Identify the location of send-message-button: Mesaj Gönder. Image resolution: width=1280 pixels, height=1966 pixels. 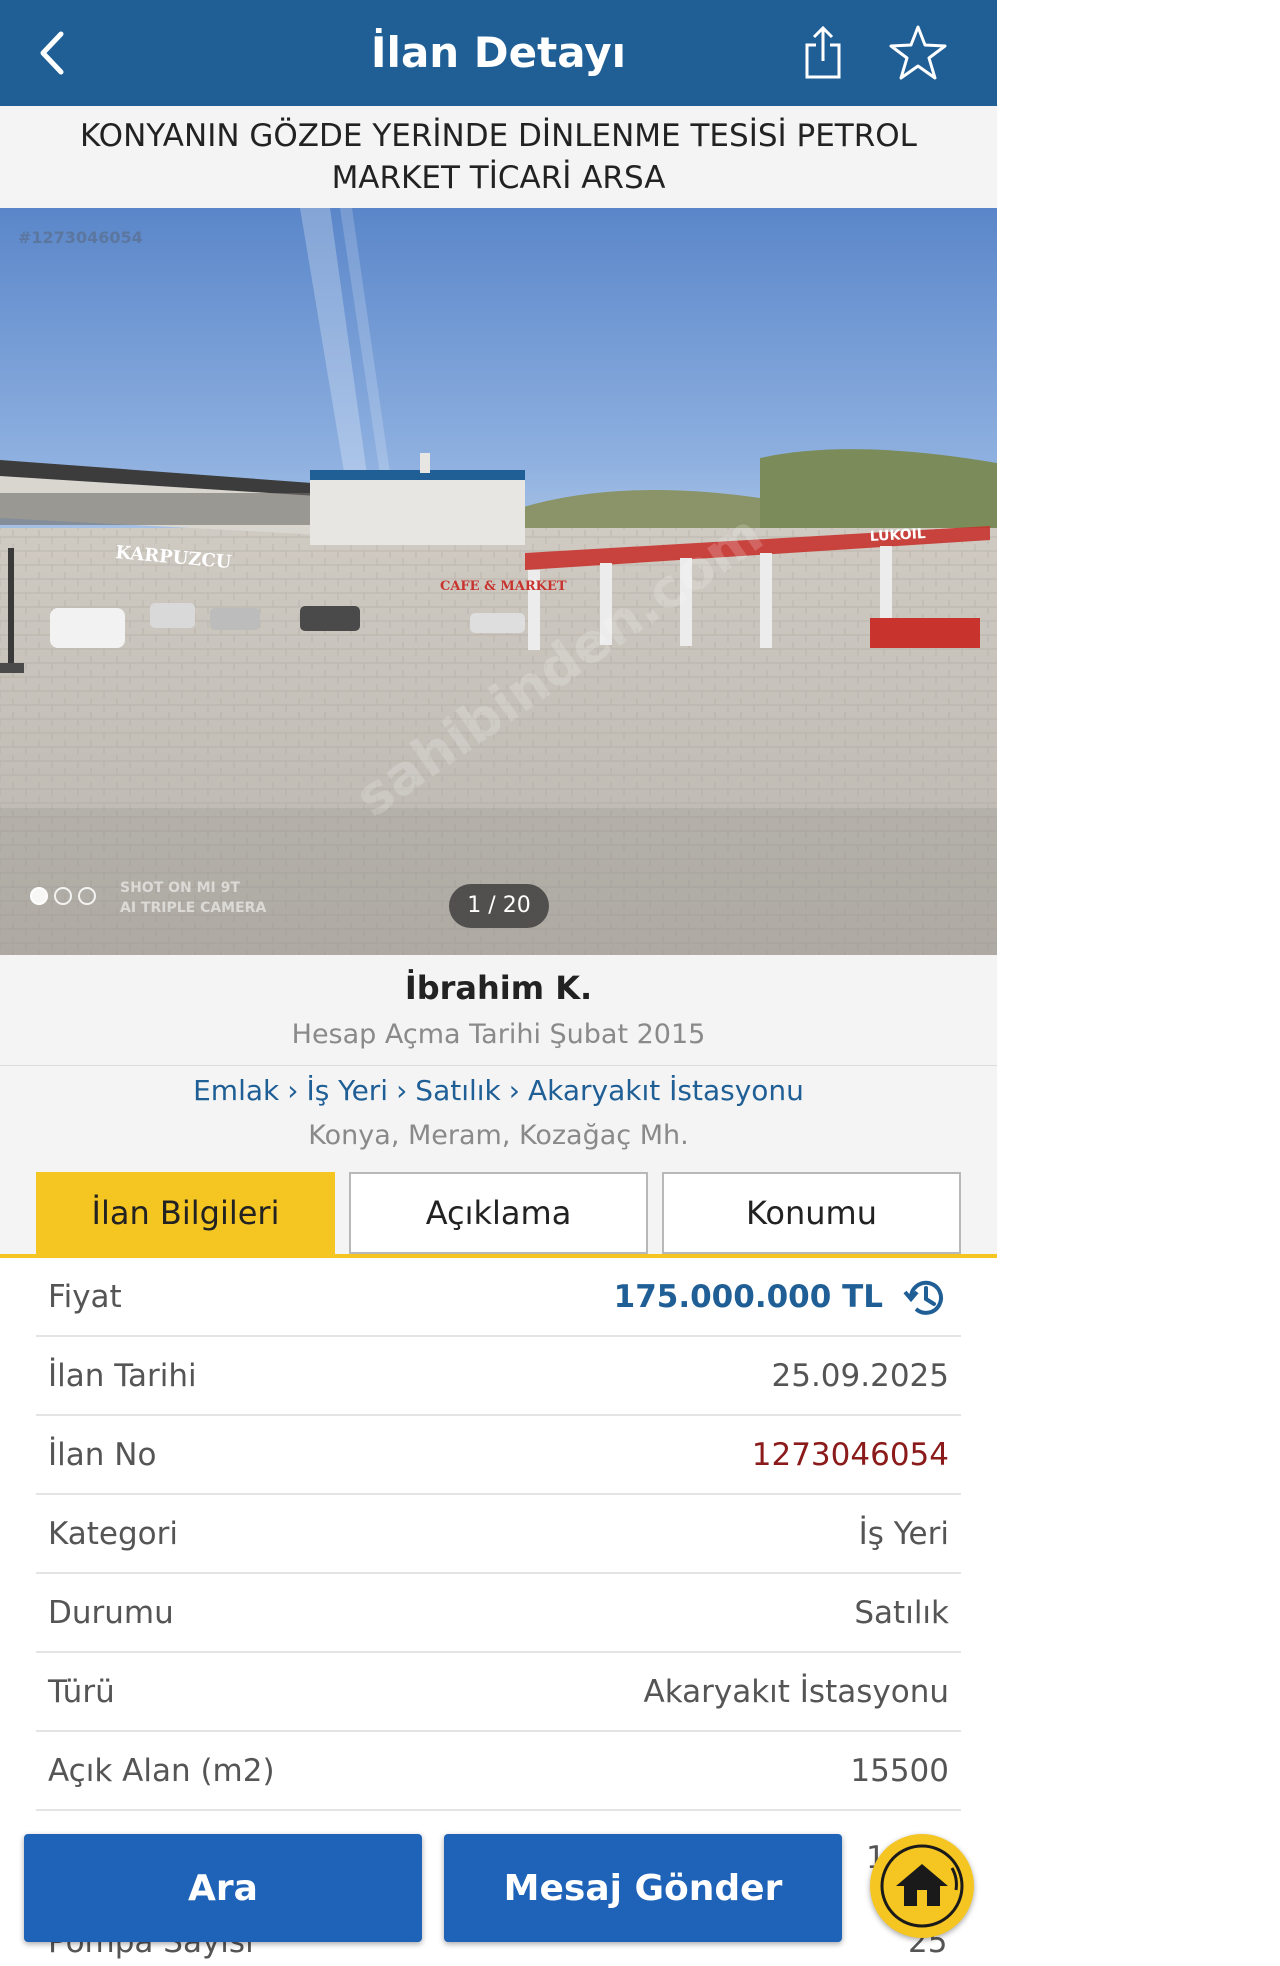
(643, 1888).